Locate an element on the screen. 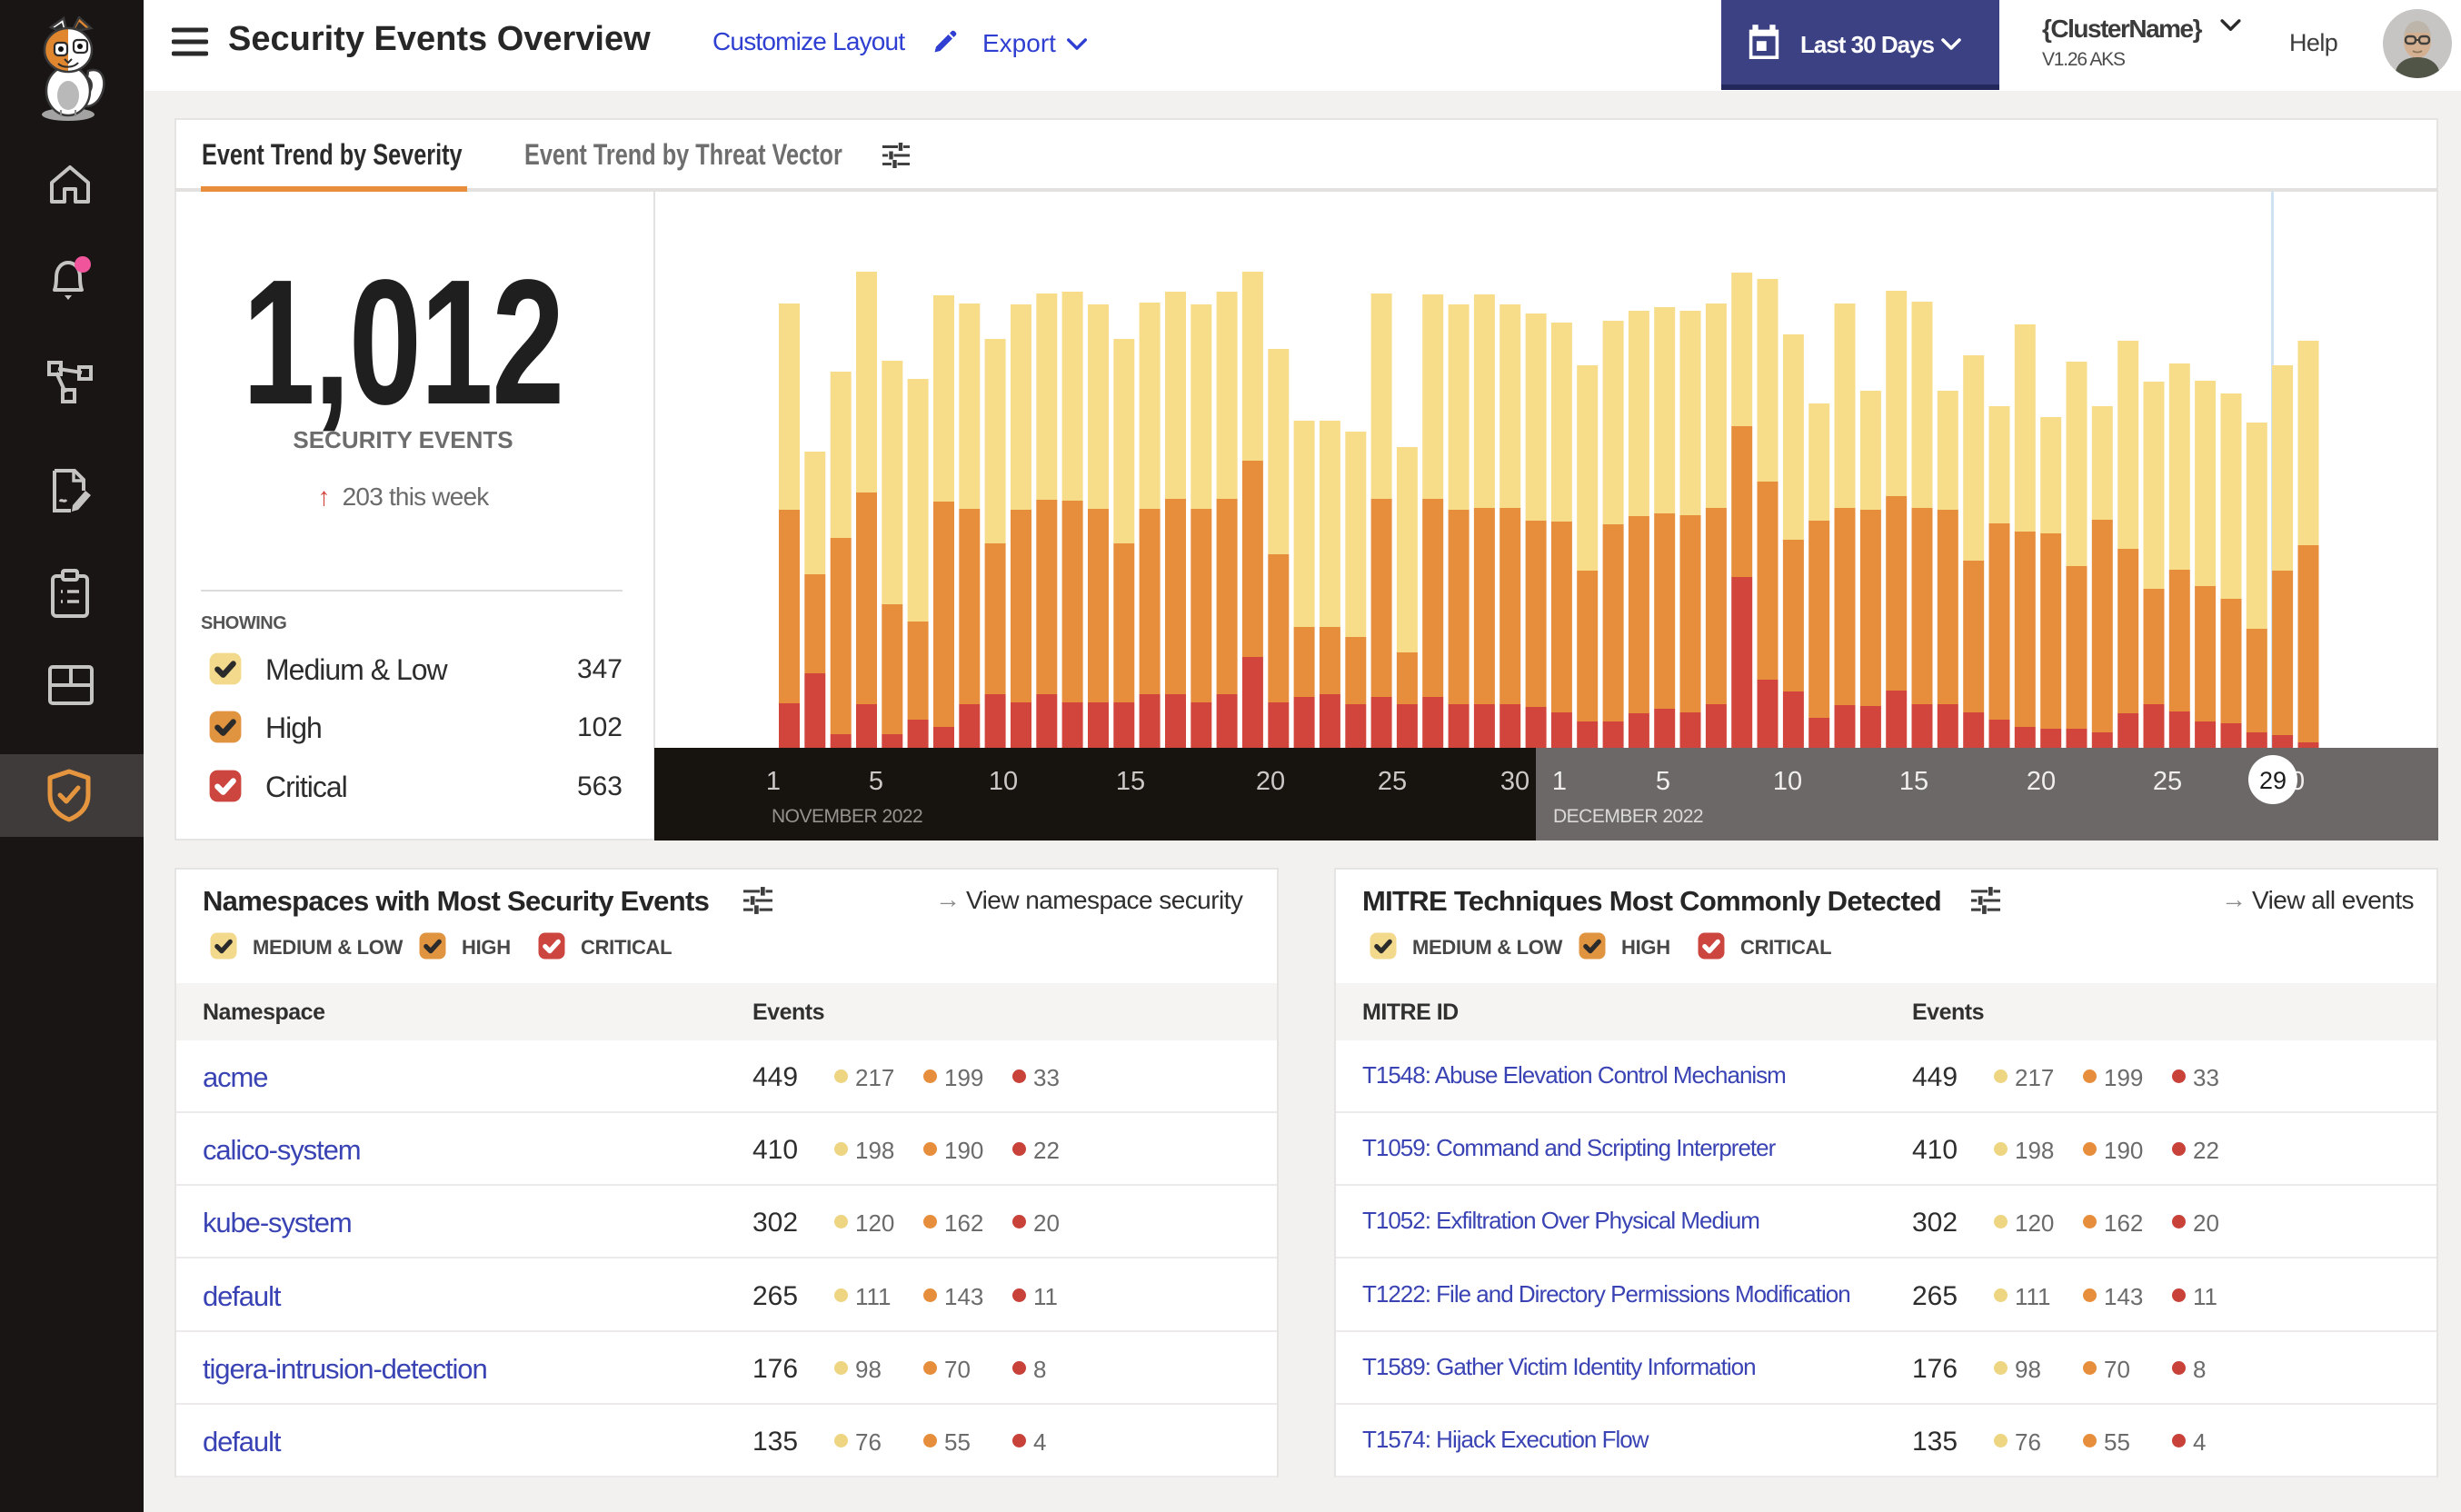  svg-text: 29 is located at coordinates (2273, 780).